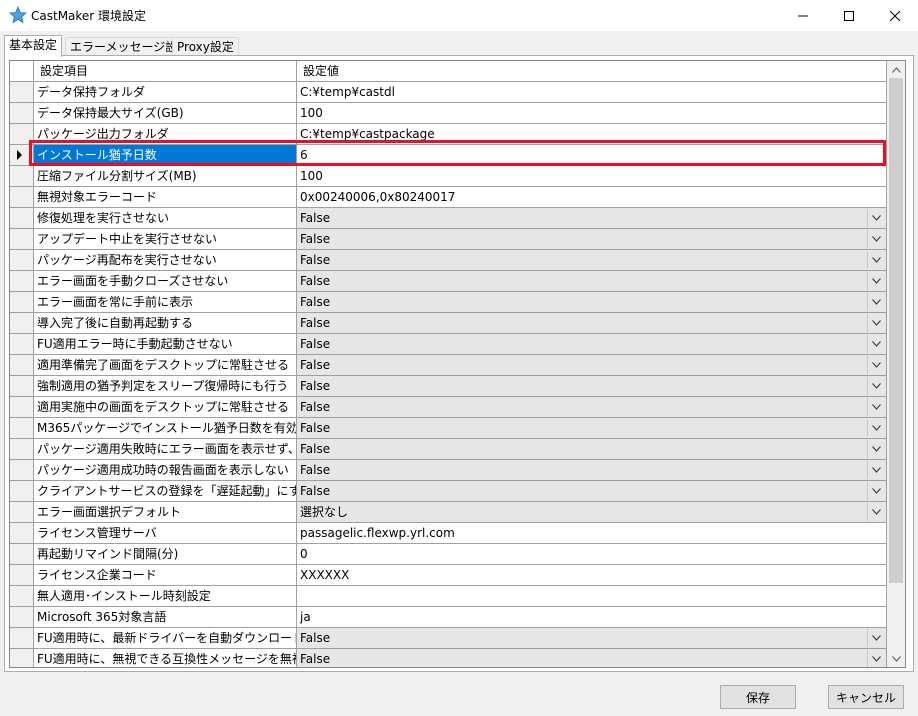 The height and width of the screenshot is (716, 918). I want to click on table-row: パッケージ適用失敗時にエラー画面を表示せず、常に...False, so click(448, 449).